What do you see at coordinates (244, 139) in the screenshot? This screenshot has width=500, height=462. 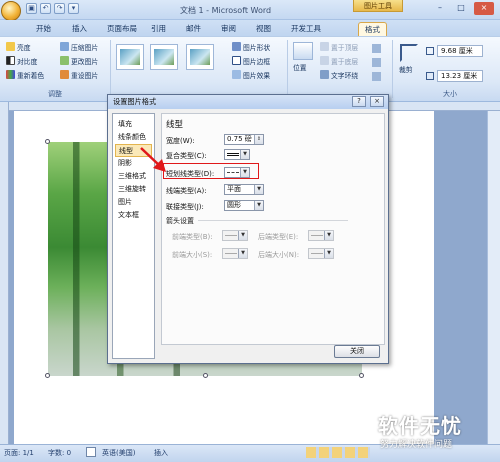 I see `line-width-input: 0.75 磅 ⇕` at bounding box center [244, 139].